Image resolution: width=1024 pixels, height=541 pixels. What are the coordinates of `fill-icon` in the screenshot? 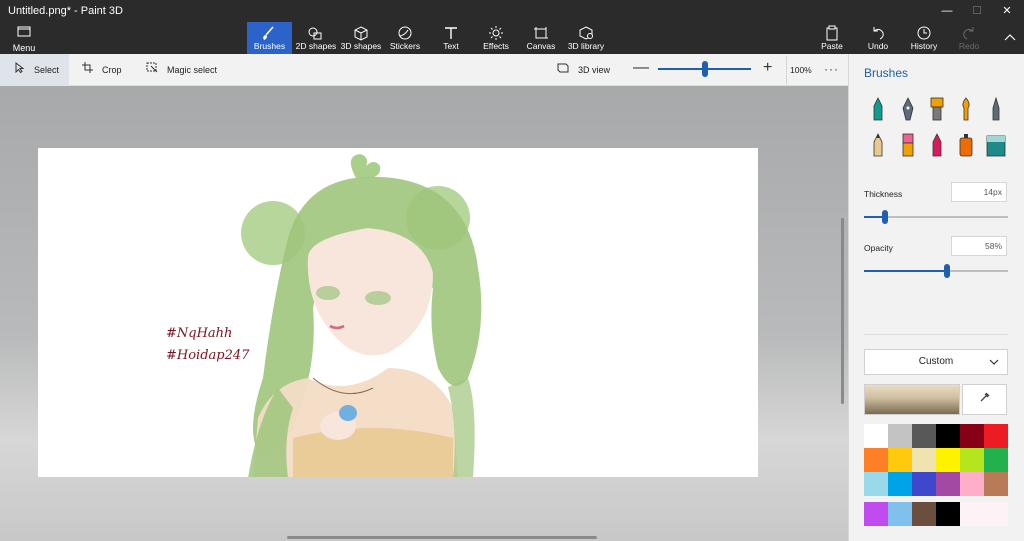 It's located at (996, 146).